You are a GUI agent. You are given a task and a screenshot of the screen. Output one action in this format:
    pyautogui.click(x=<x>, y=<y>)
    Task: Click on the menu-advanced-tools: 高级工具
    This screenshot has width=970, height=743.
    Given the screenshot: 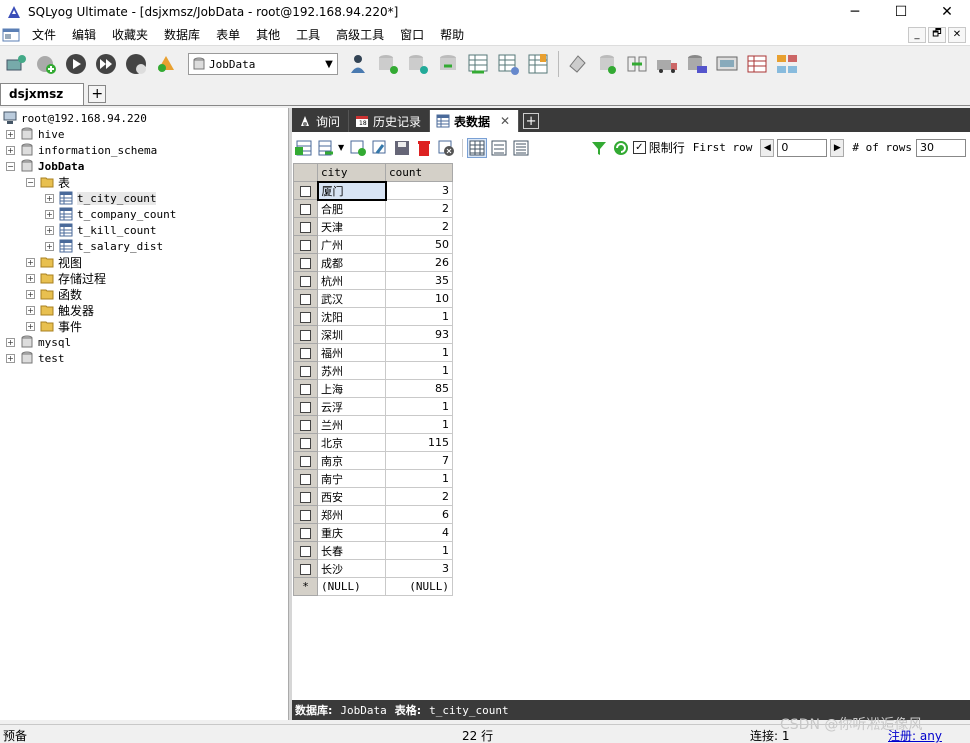 What is the action you would take?
    pyautogui.click(x=360, y=35)
    